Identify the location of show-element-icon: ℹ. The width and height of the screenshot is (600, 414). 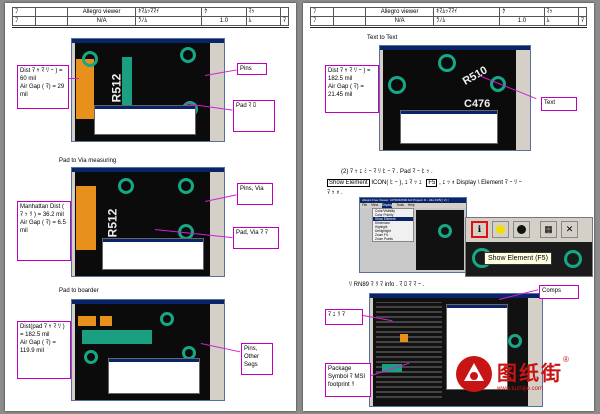
(479, 229).